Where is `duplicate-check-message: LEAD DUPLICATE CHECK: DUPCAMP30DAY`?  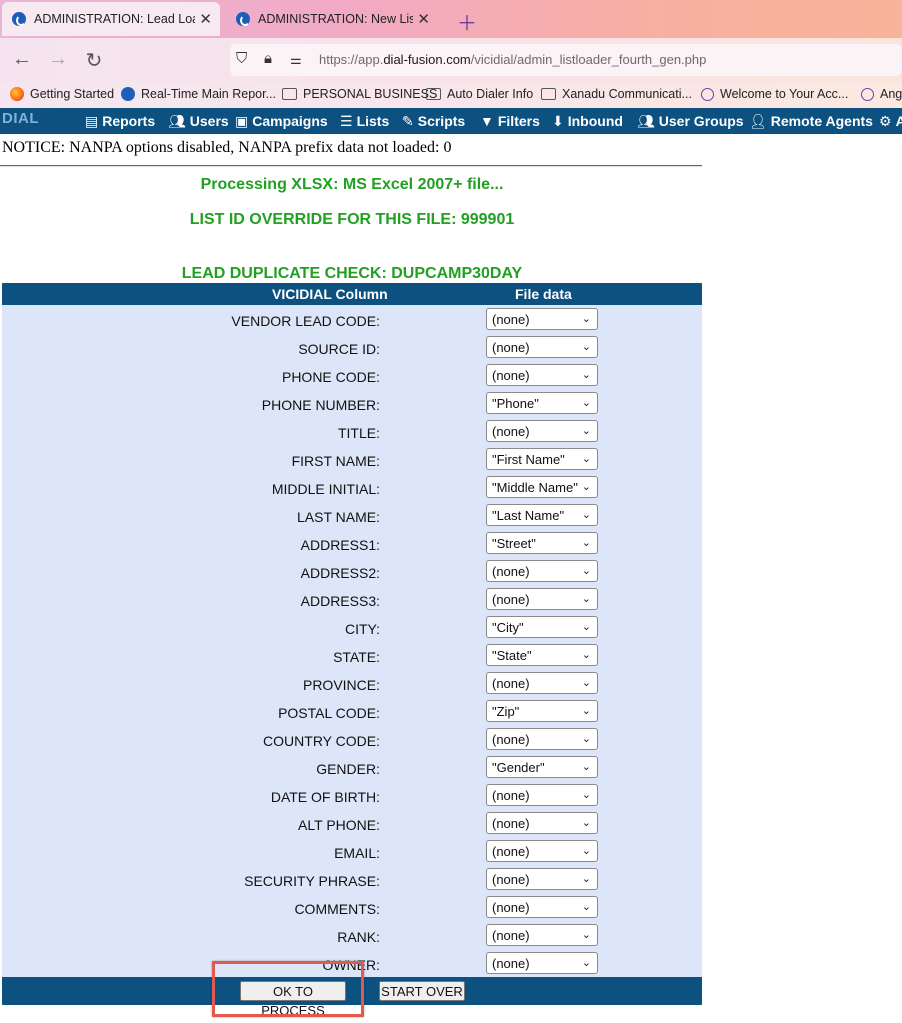 duplicate-check-message: LEAD DUPLICATE CHECK: DUPCAMP30DAY is located at coordinates (352, 273).